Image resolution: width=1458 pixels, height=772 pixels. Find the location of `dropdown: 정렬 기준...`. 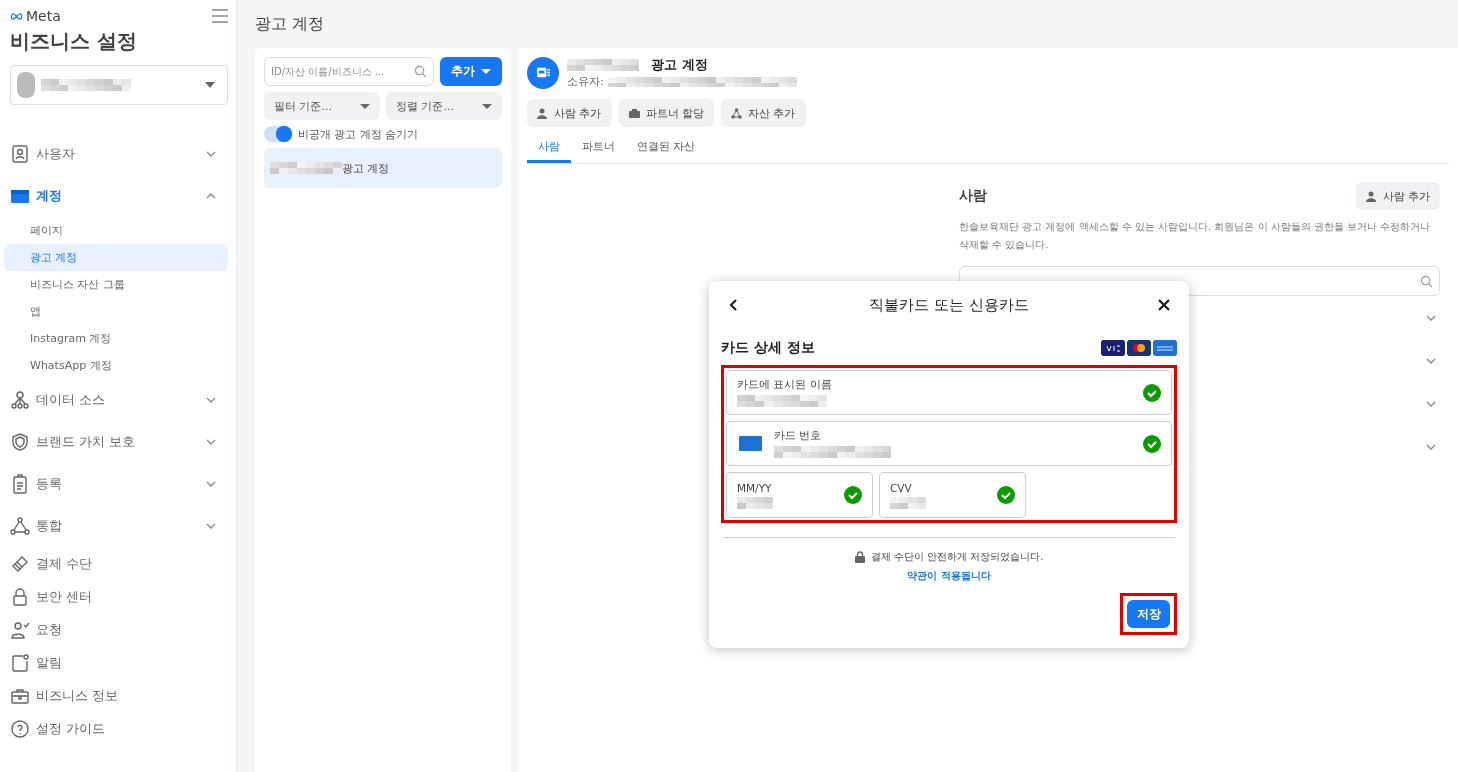

dropdown: 정렬 기준... is located at coordinates (444, 106).